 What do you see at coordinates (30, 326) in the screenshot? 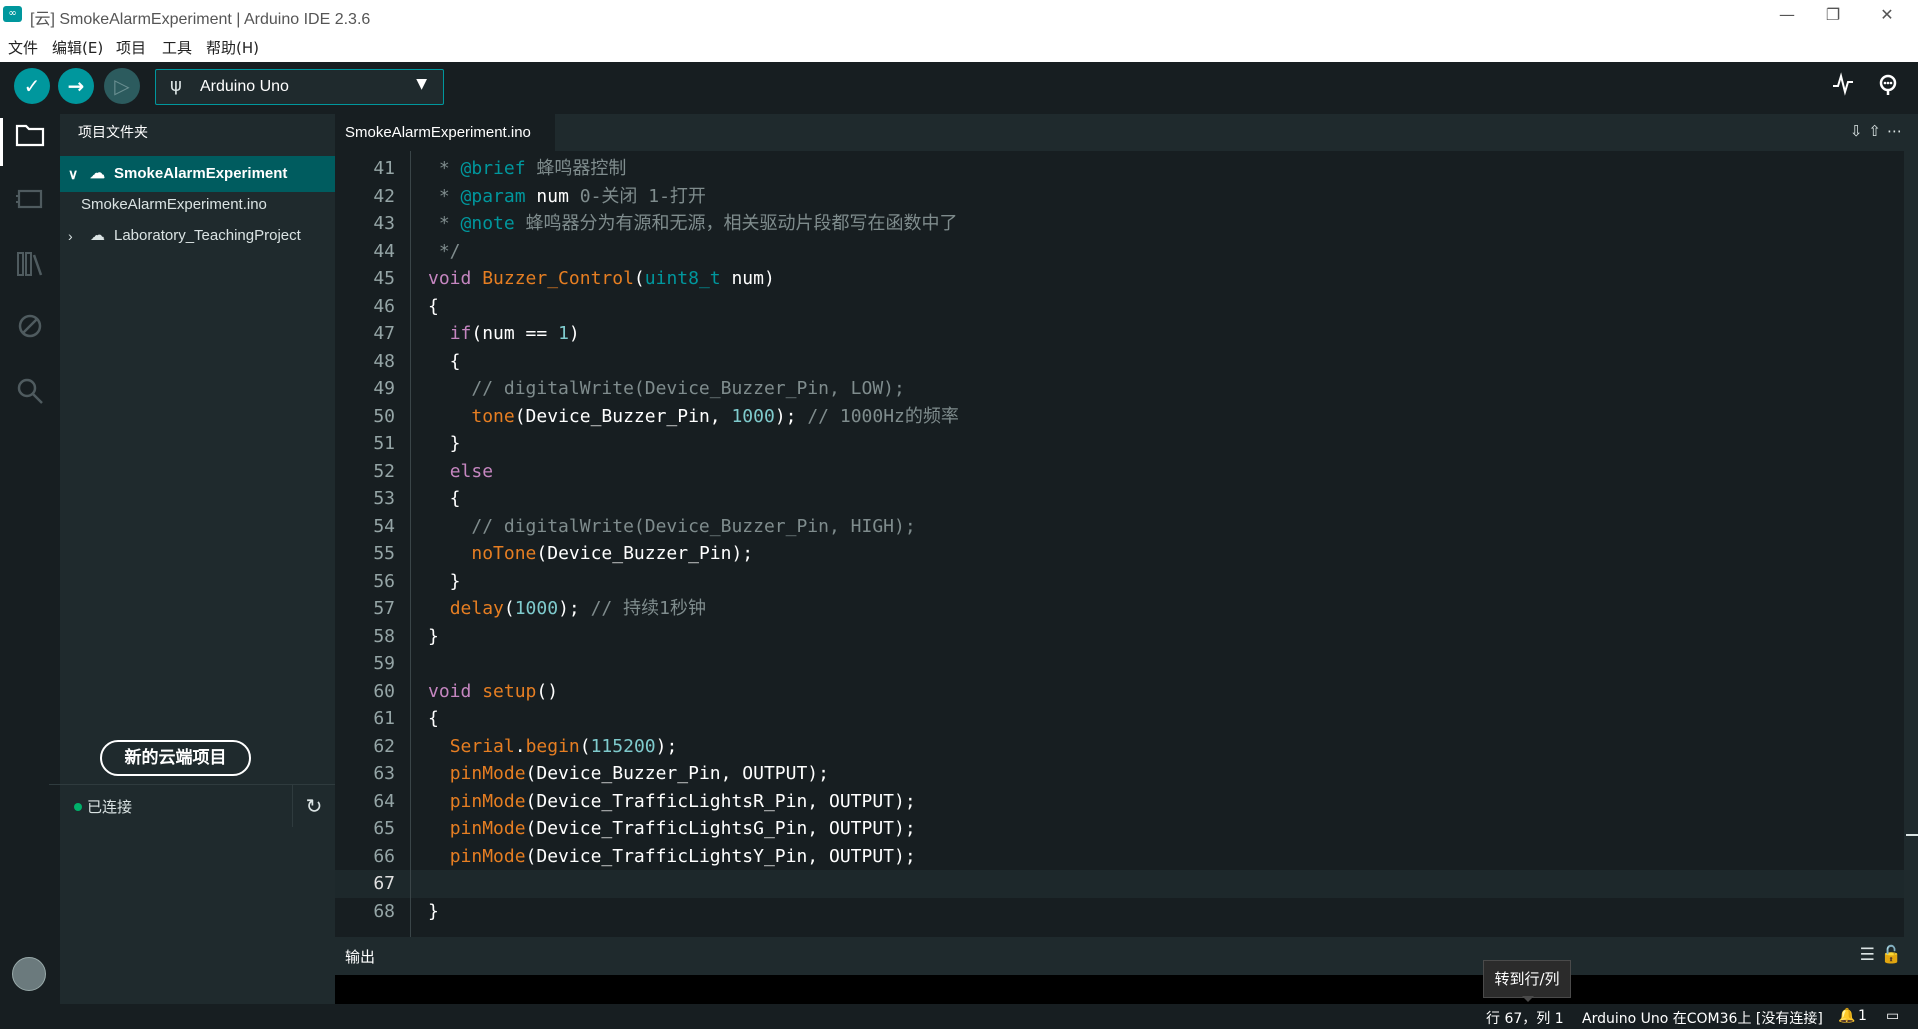
I see `no-entry-icon` at bounding box center [30, 326].